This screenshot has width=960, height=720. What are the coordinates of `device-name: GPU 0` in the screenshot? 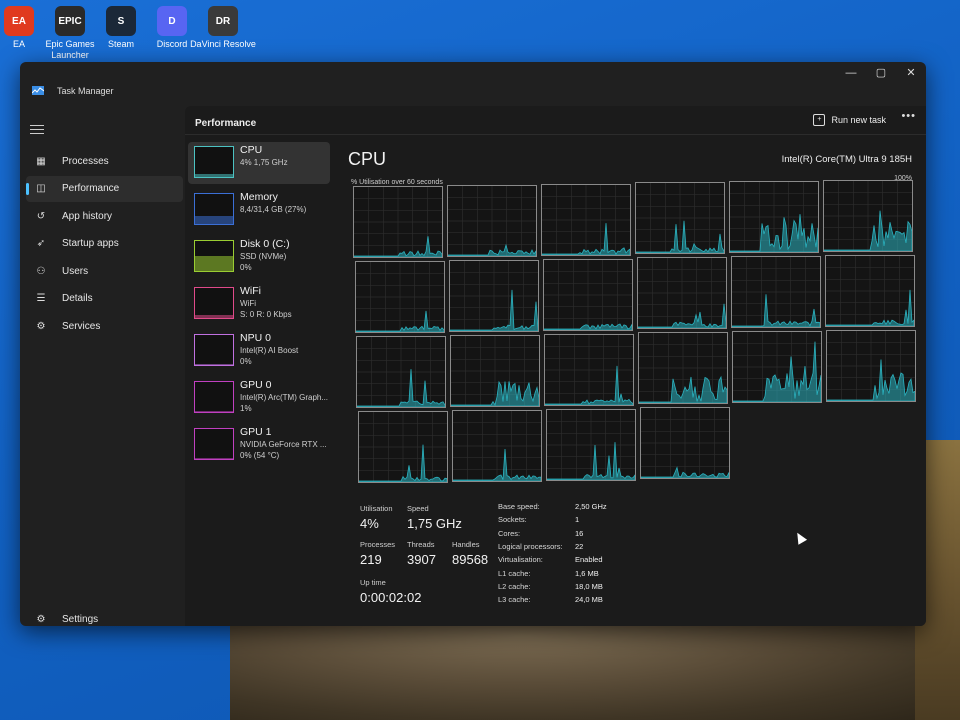 It's located at (256, 385).